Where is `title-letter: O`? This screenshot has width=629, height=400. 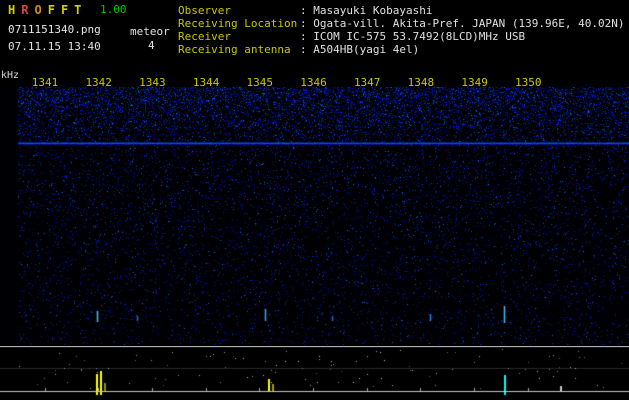 title-letter: O is located at coordinates (38, 10).